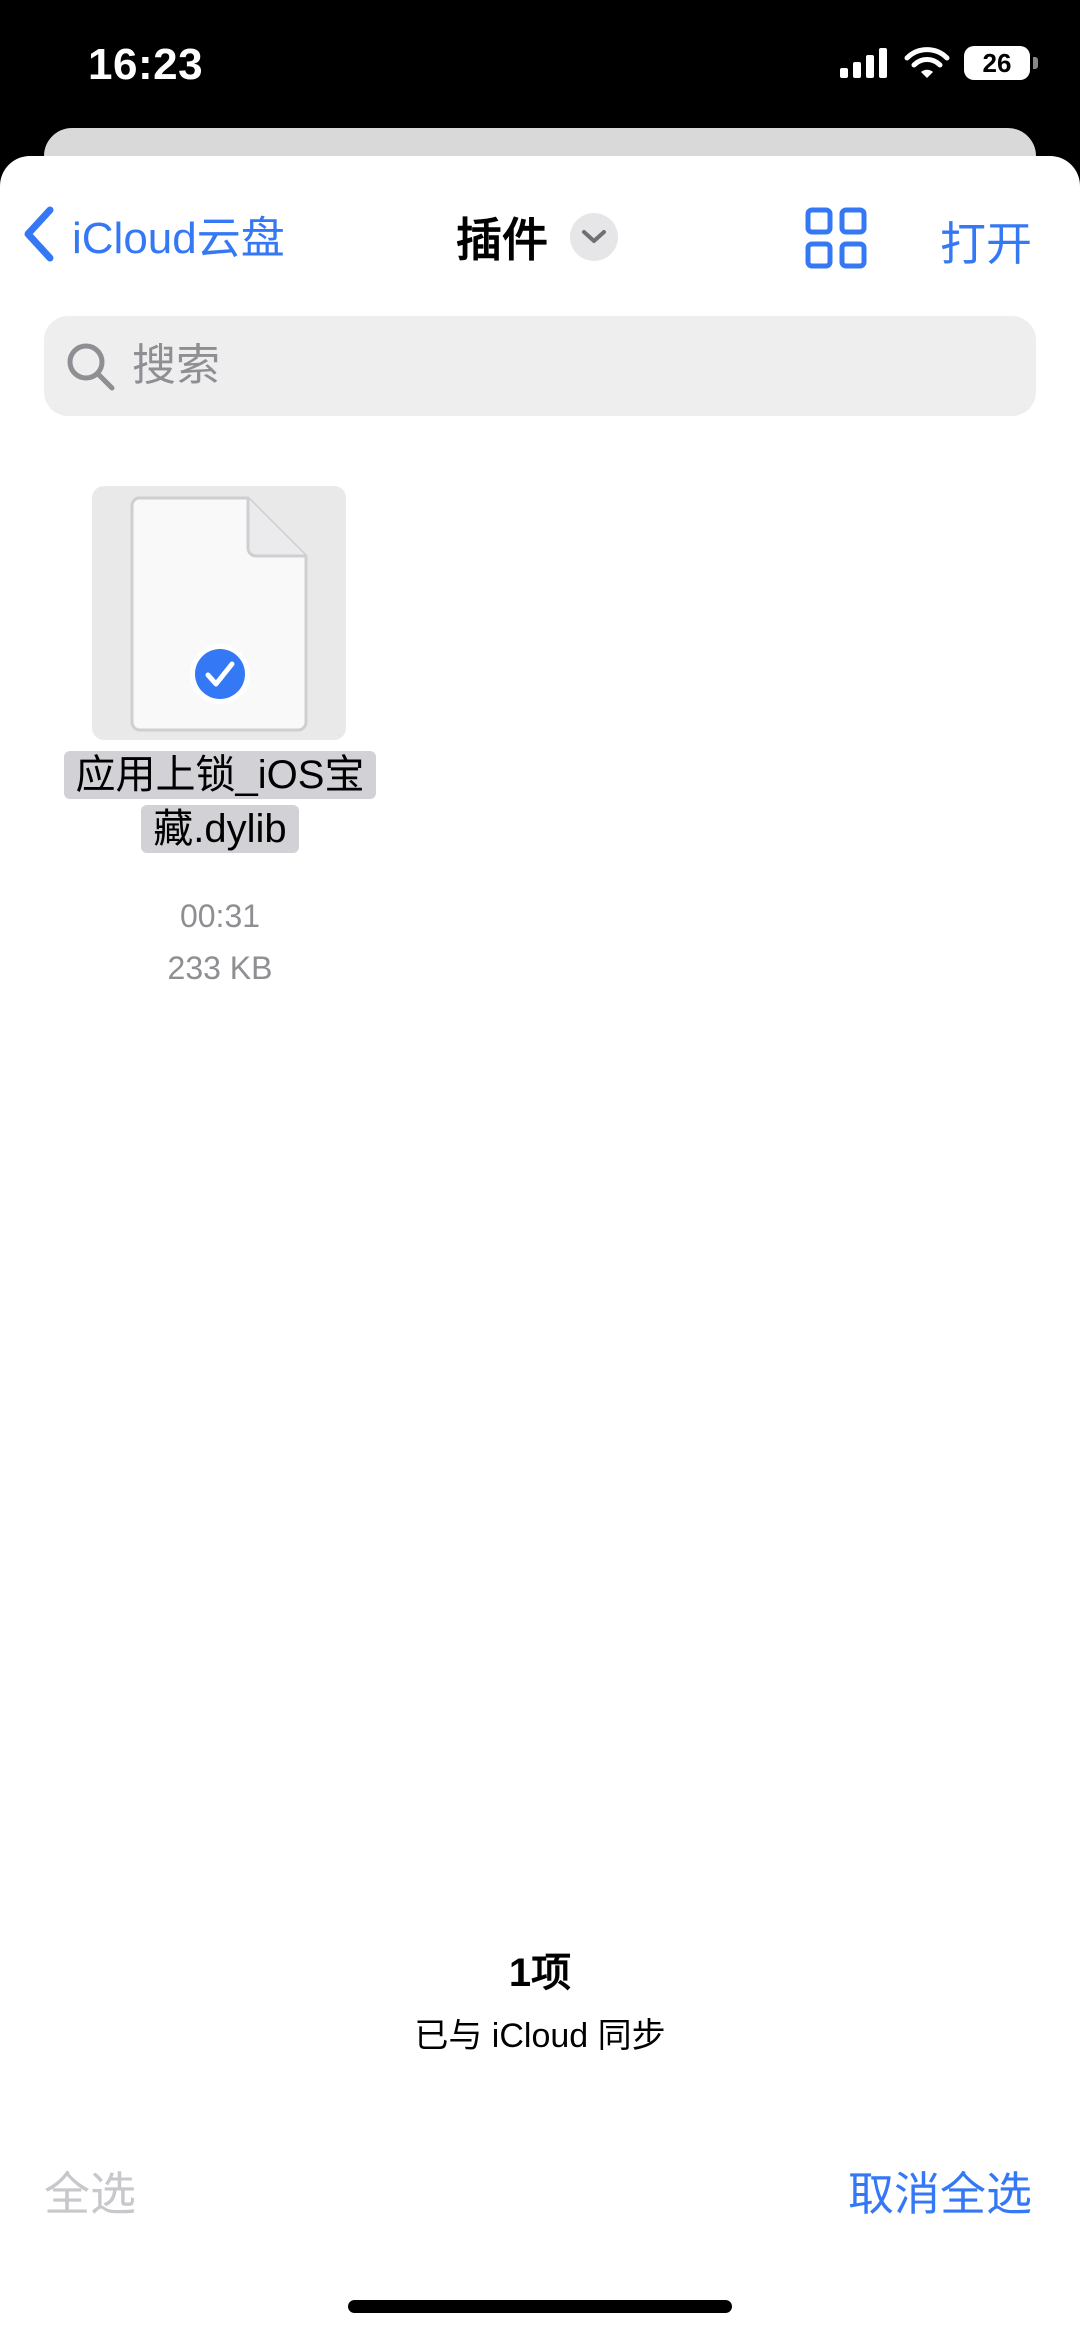 The width and height of the screenshot is (1080, 2337). What do you see at coordinates (927, 62) in the screenshot?
I see `wifi-icon` at bounding box center [927, 62].